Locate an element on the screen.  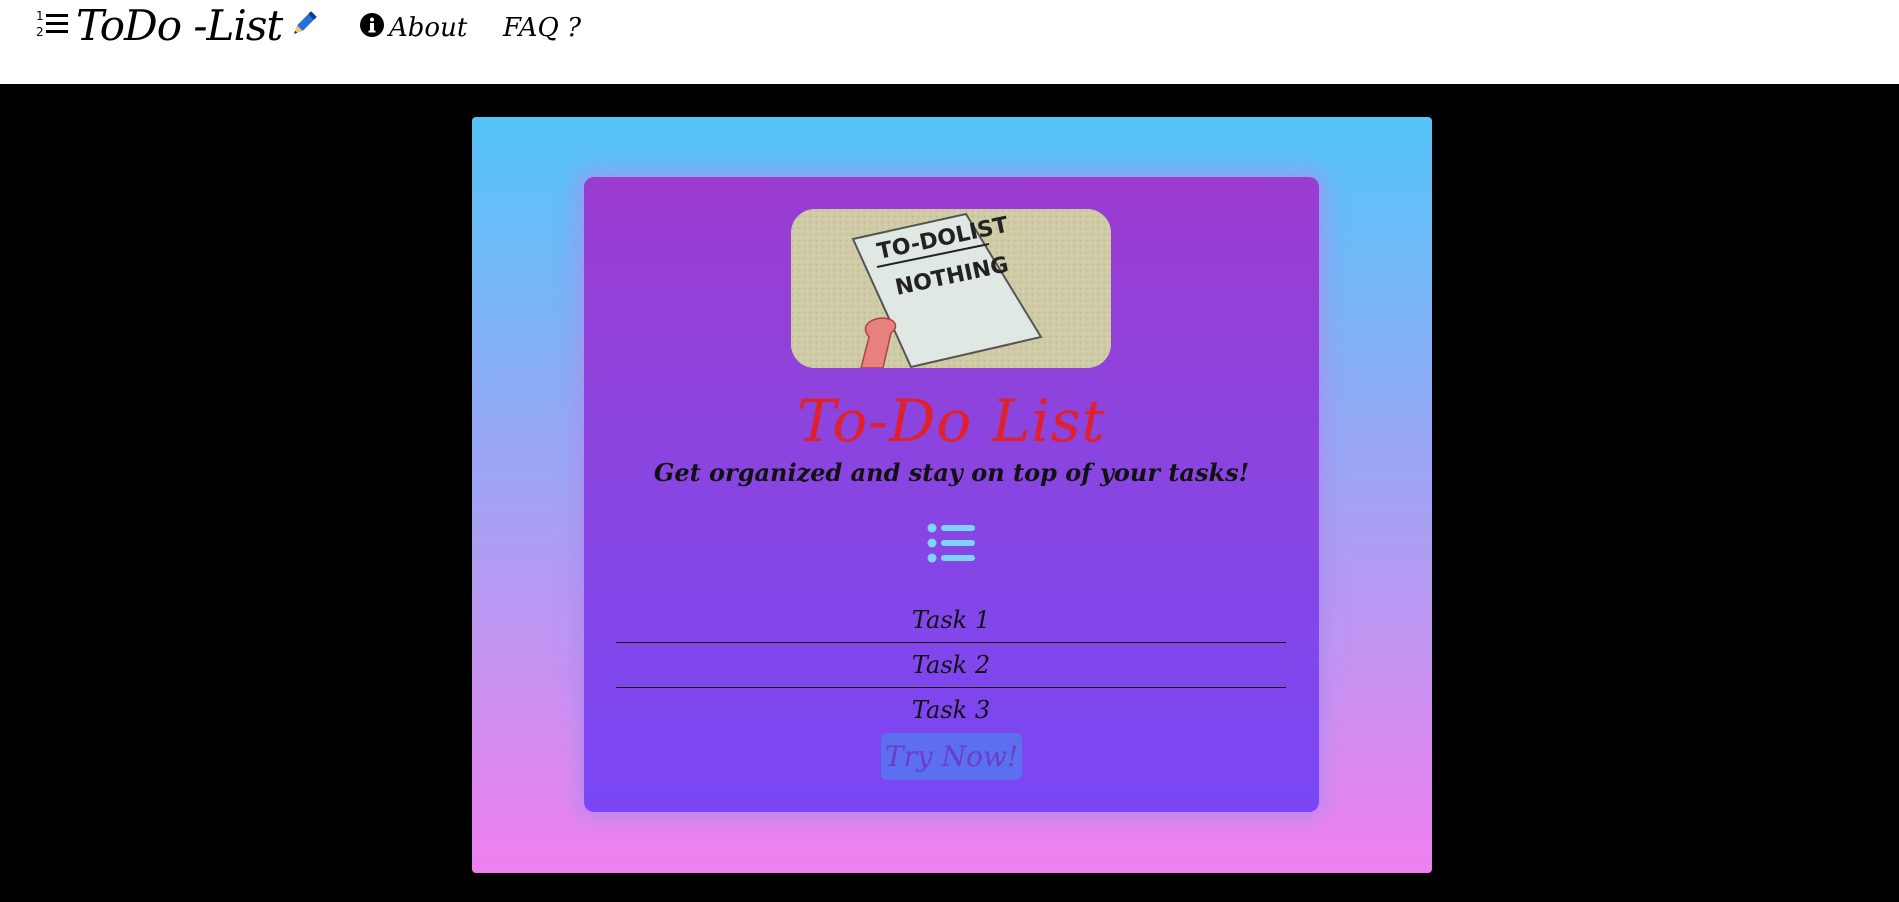
nav-about-label: About is located at coordinates (428, 28).